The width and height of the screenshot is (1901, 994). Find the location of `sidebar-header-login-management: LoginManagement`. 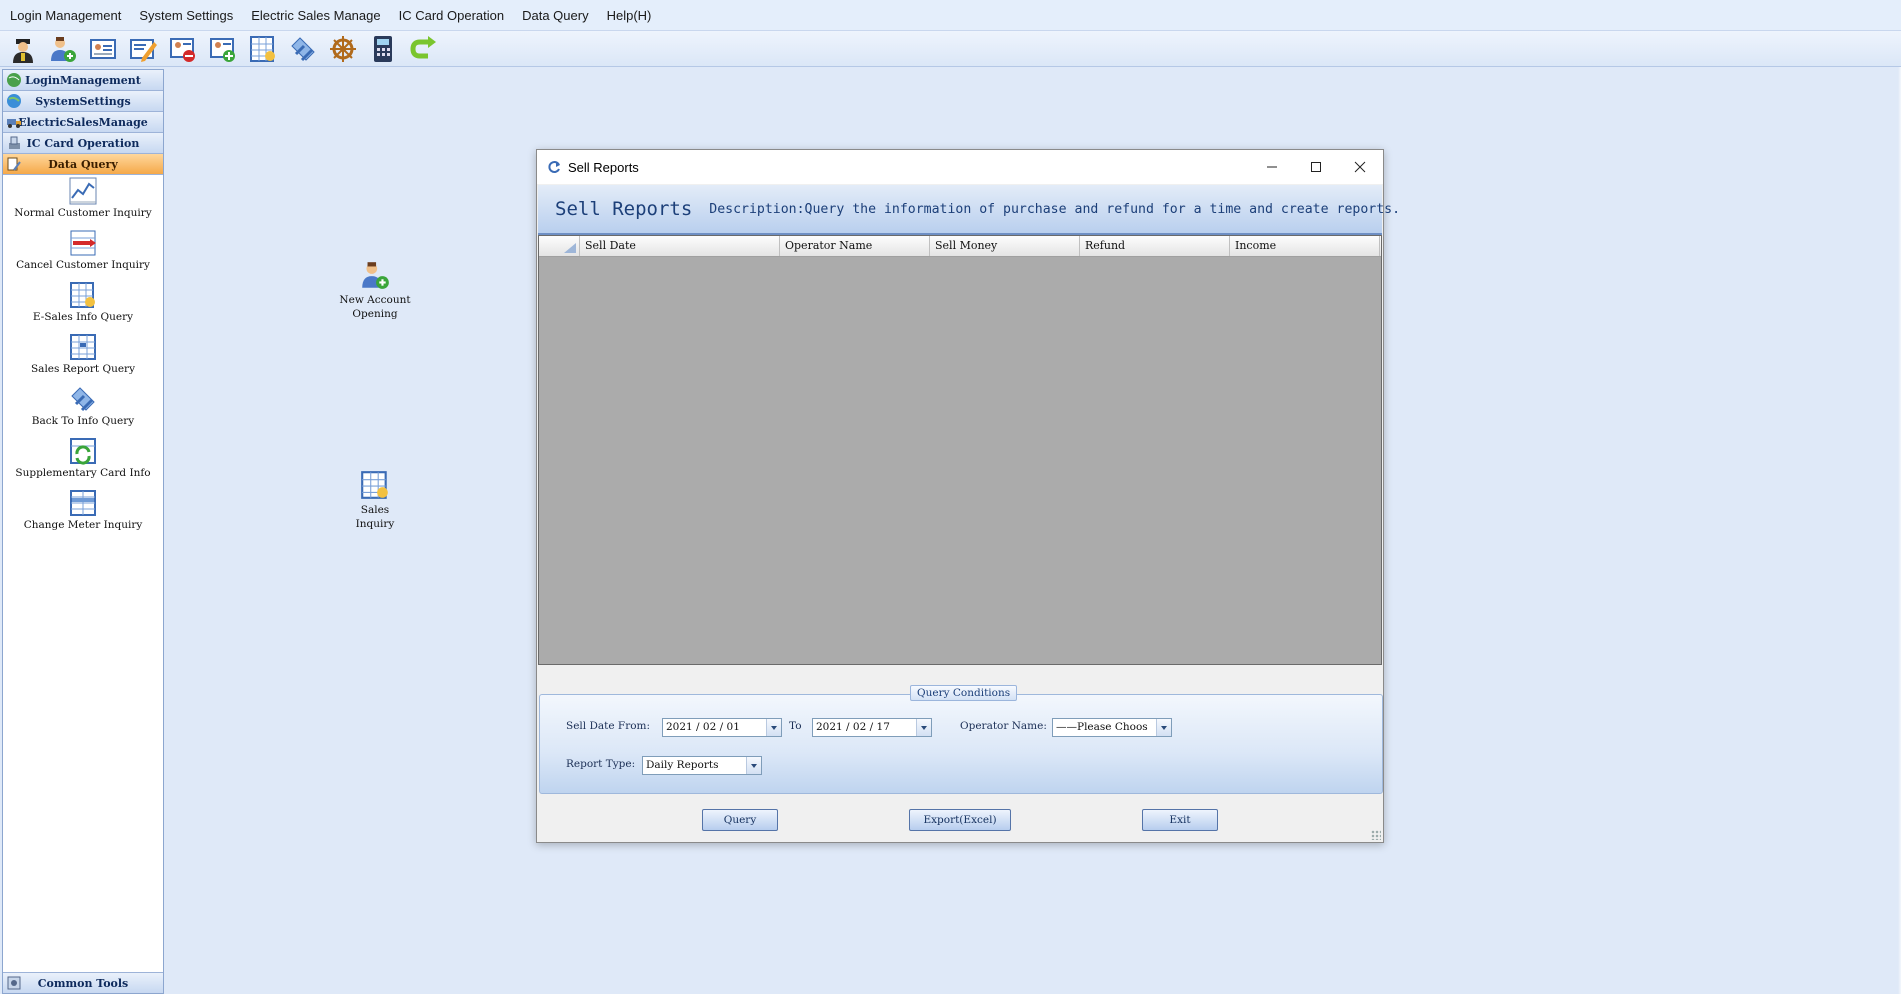

sidebar-header-login-management: LoginManagement is located at coordinates (83, 80).